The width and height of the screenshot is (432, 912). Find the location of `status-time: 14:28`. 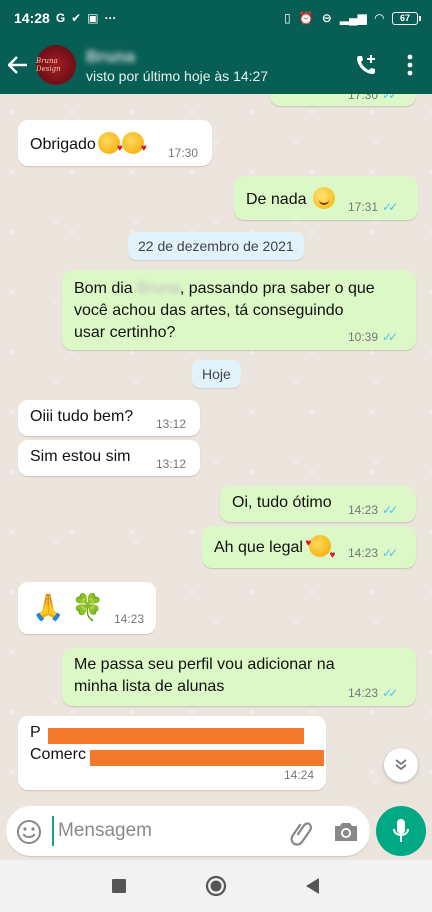

status-time: 14:28 is located at coordinates (32, 18).